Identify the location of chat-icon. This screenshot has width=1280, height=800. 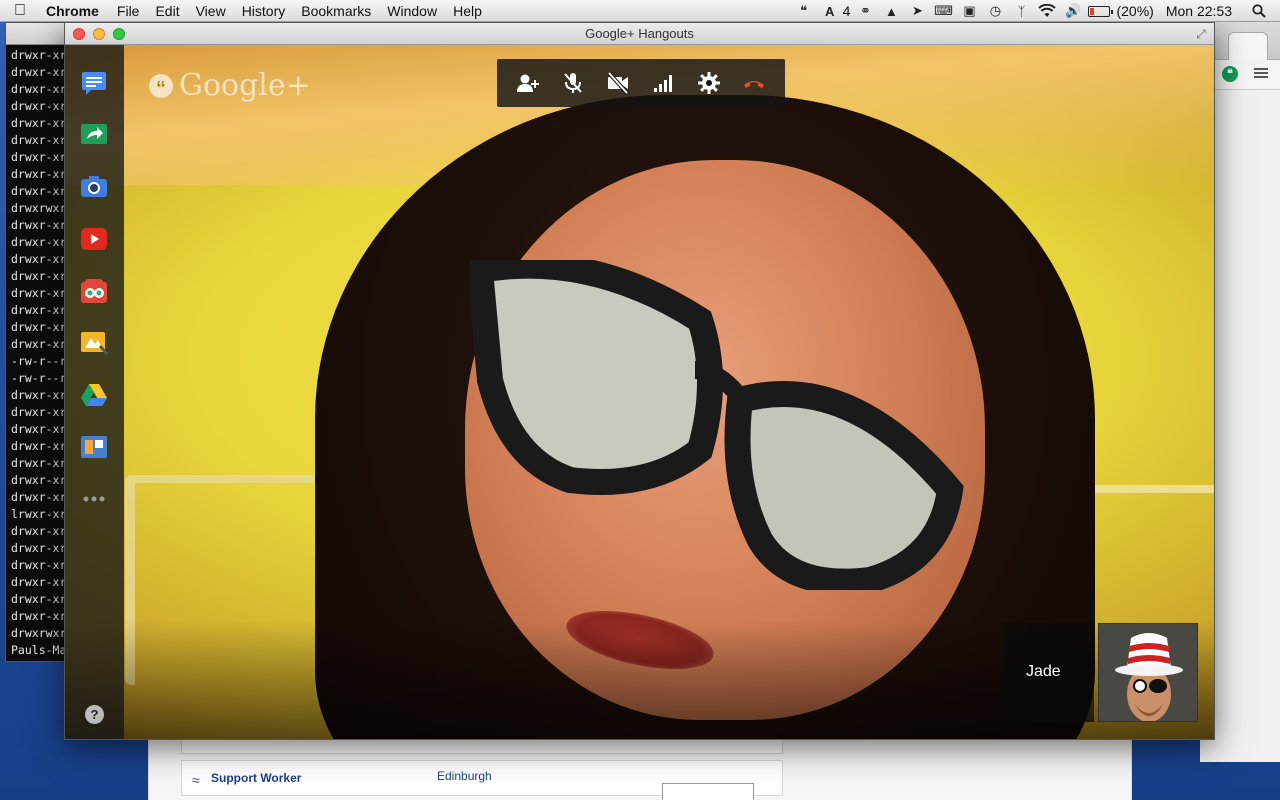
(94, 83).